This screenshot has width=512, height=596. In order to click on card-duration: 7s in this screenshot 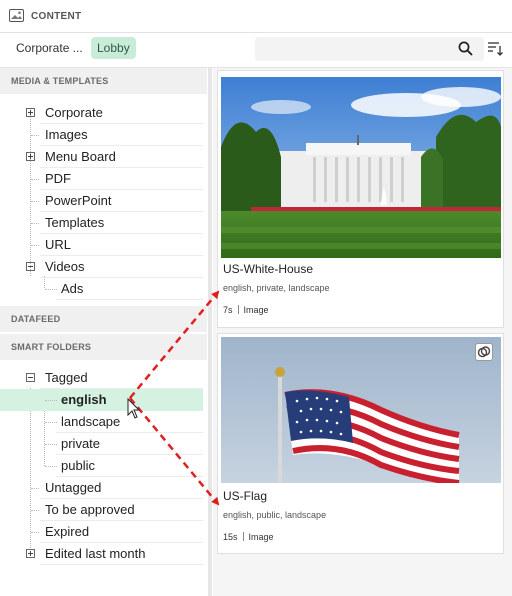, I will do `click(228, 310)`.